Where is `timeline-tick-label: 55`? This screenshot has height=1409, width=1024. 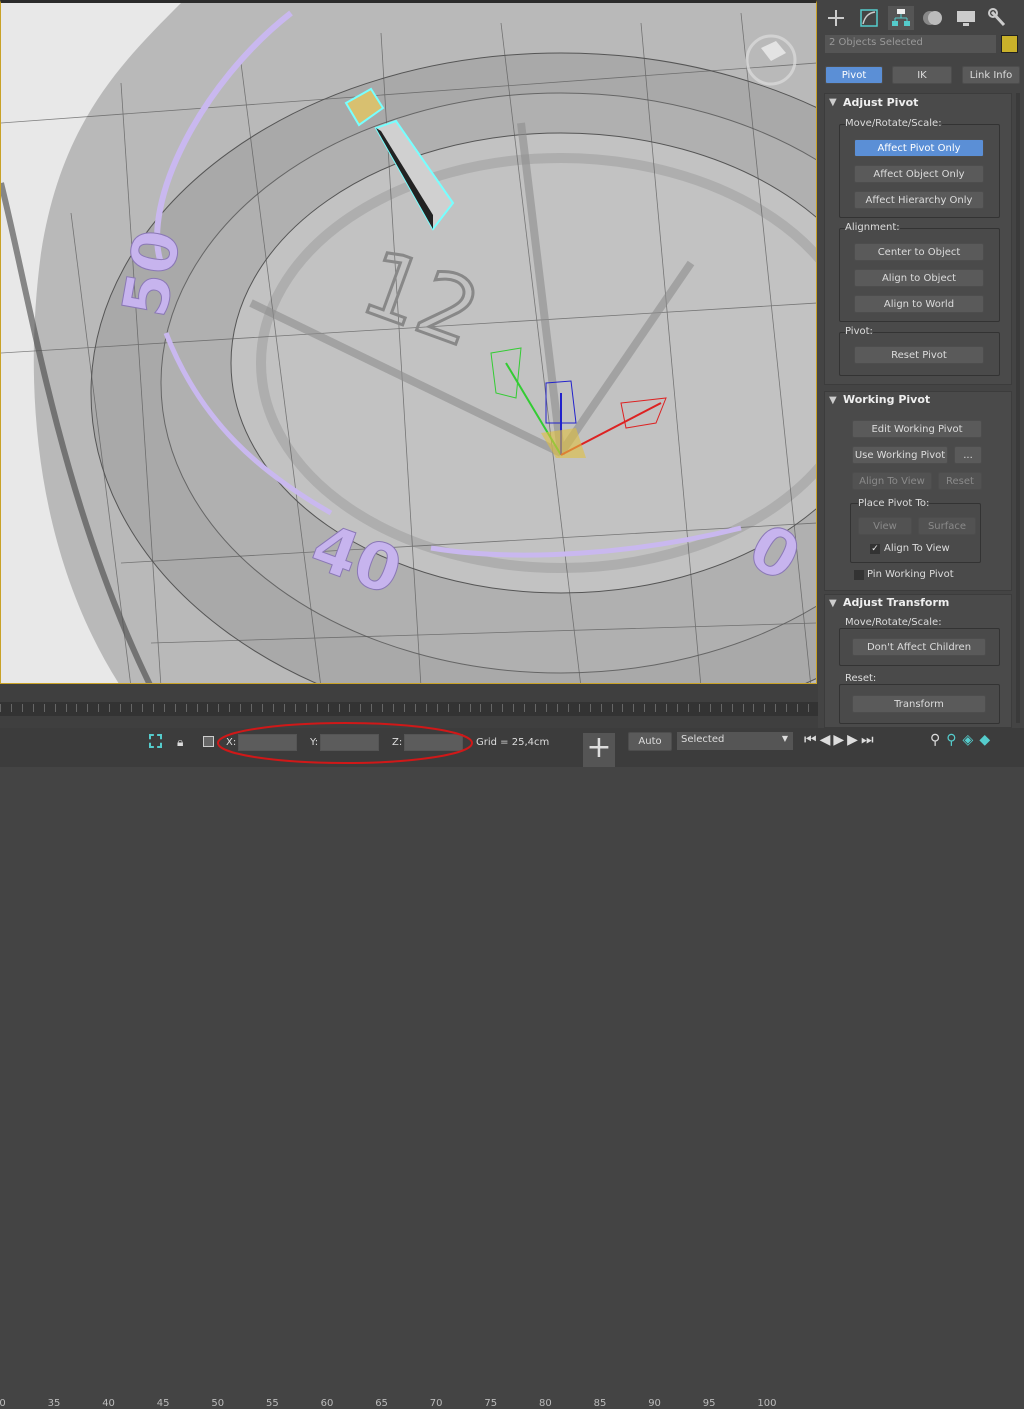 timeline-tick-label: 55 is located at coordinates (272, 1403).